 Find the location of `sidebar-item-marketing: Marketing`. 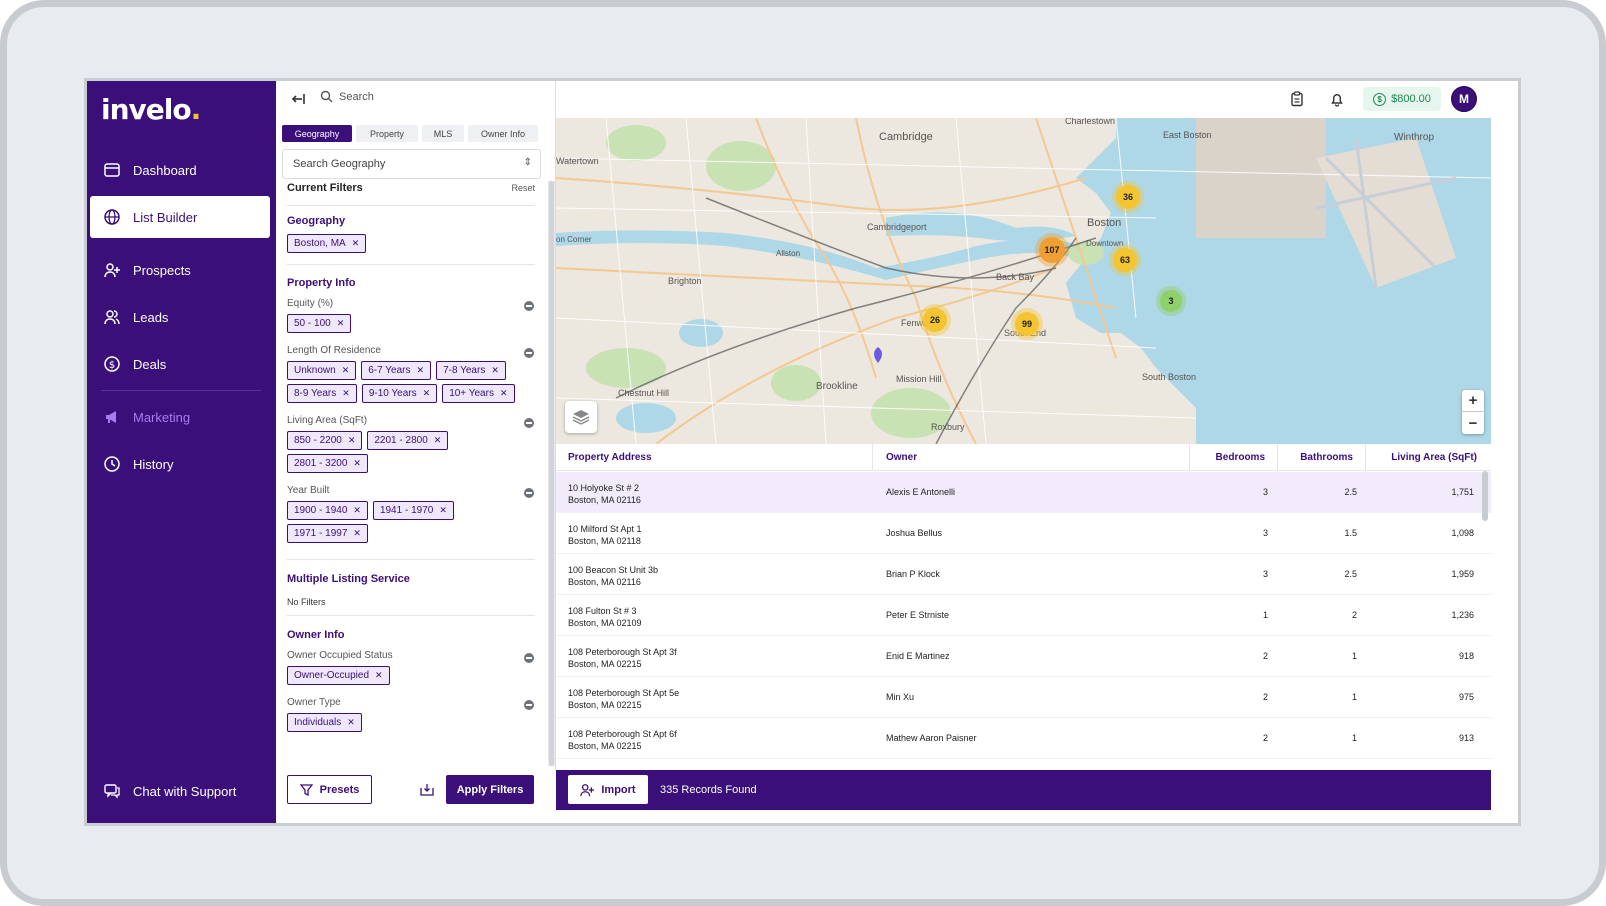

sidebar-item-marketing: Marketing is located at coordinates (180, 417).